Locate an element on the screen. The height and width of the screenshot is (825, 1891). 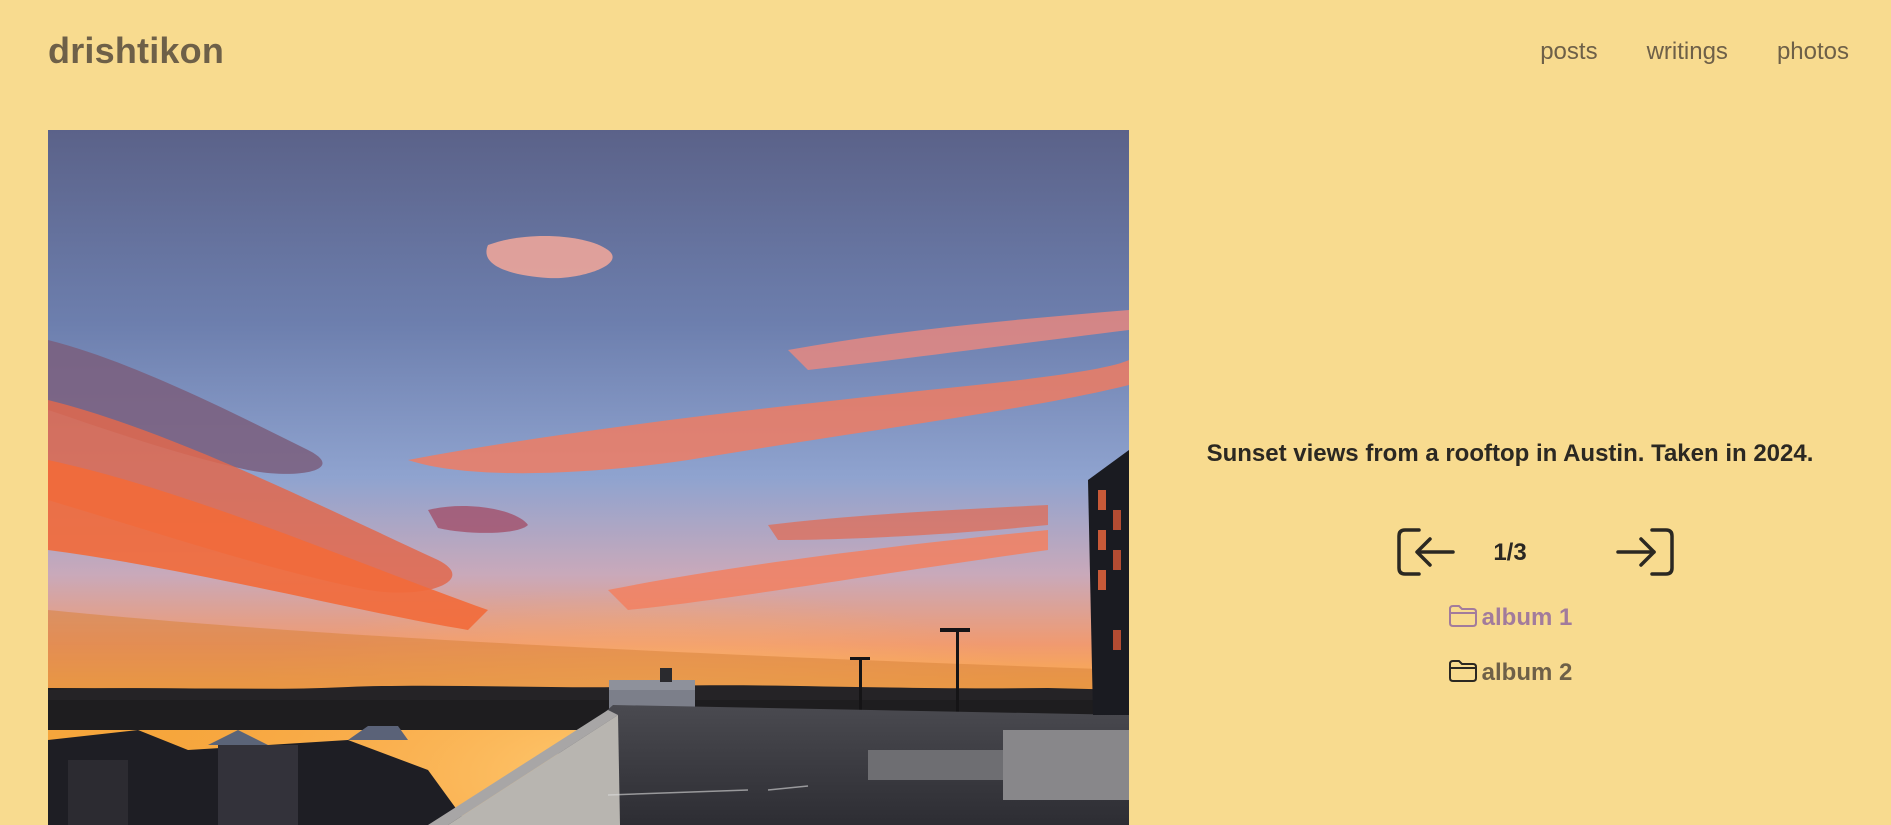
next-photo-button is located at coordinates (1645, 552).